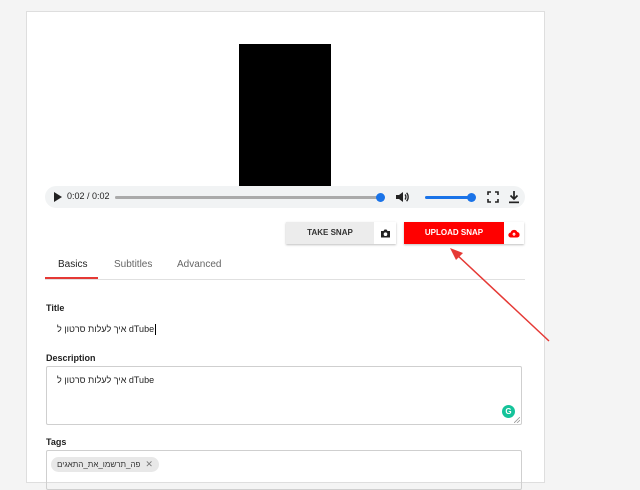 Image resolution: width=640 pixels, height=490 pixels. What do you see at coordinates (454, 233) in the screenshot?
I see `upload-snap-button: UPLOAD SNAP` at bounding box center [454, 233].